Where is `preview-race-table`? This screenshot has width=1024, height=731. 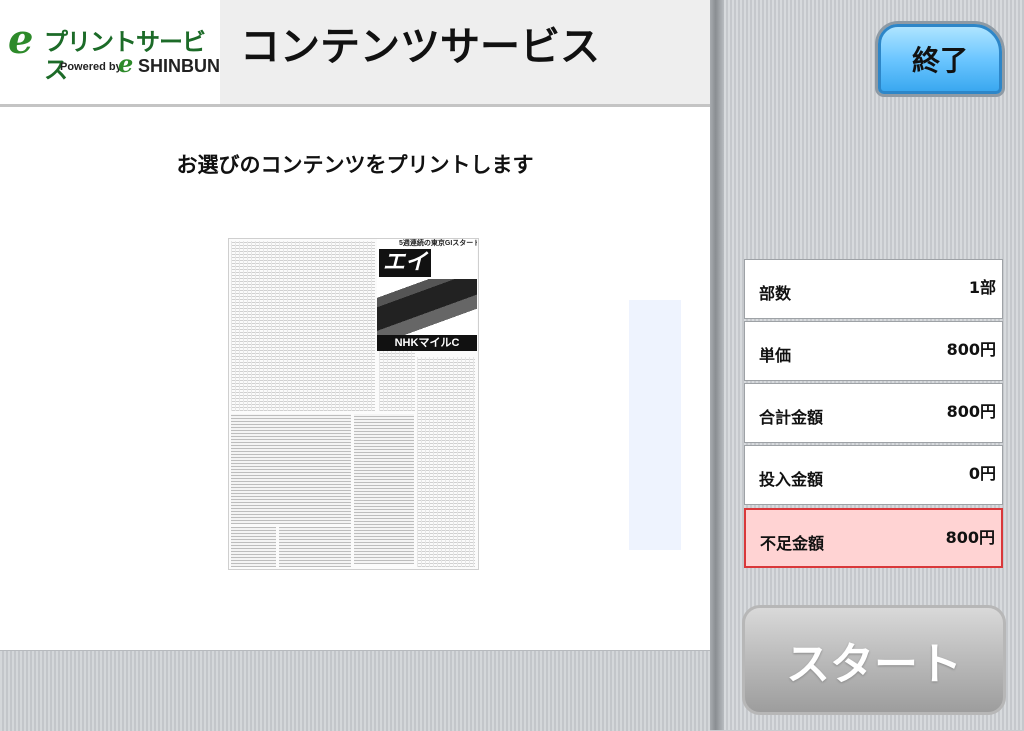
preview-race-table is located at coordinates (303, 326).